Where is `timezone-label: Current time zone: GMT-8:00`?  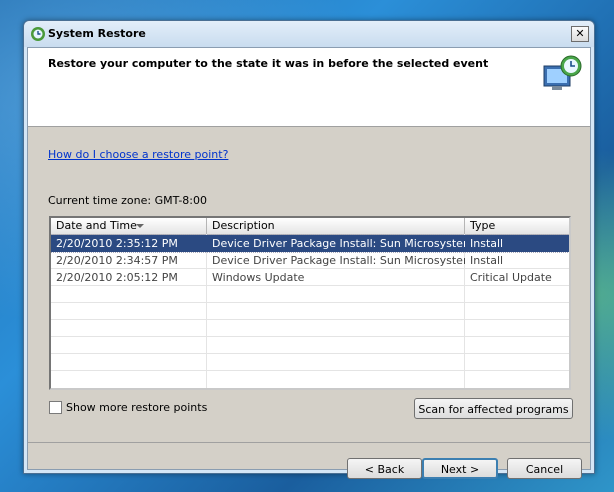
timezone-label: Current time zone: GMT-8:00 is located at coordinates (128, 200).